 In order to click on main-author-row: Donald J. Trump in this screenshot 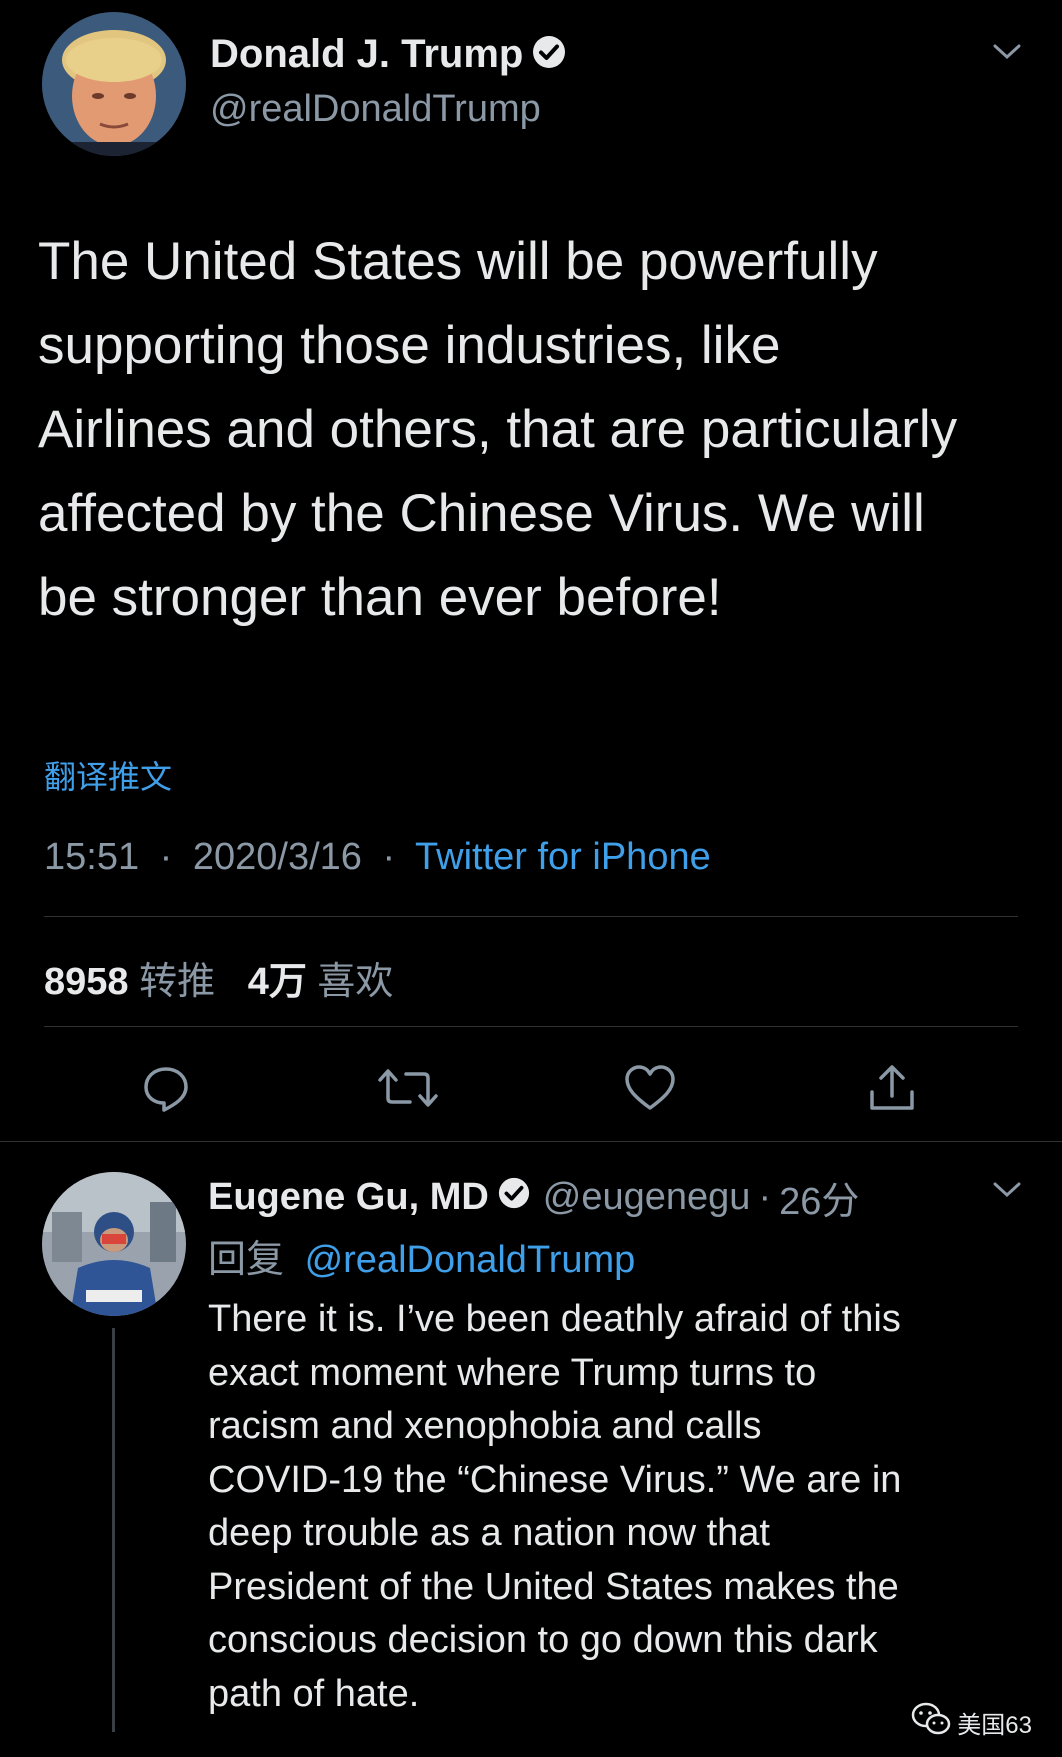, I will do `click(388, 54)`.